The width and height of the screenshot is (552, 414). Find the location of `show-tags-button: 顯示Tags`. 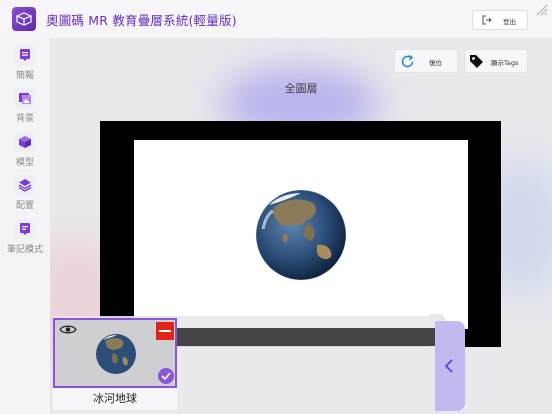

show-tags-button: 顯示Tags is located at coordinates (496, 61).